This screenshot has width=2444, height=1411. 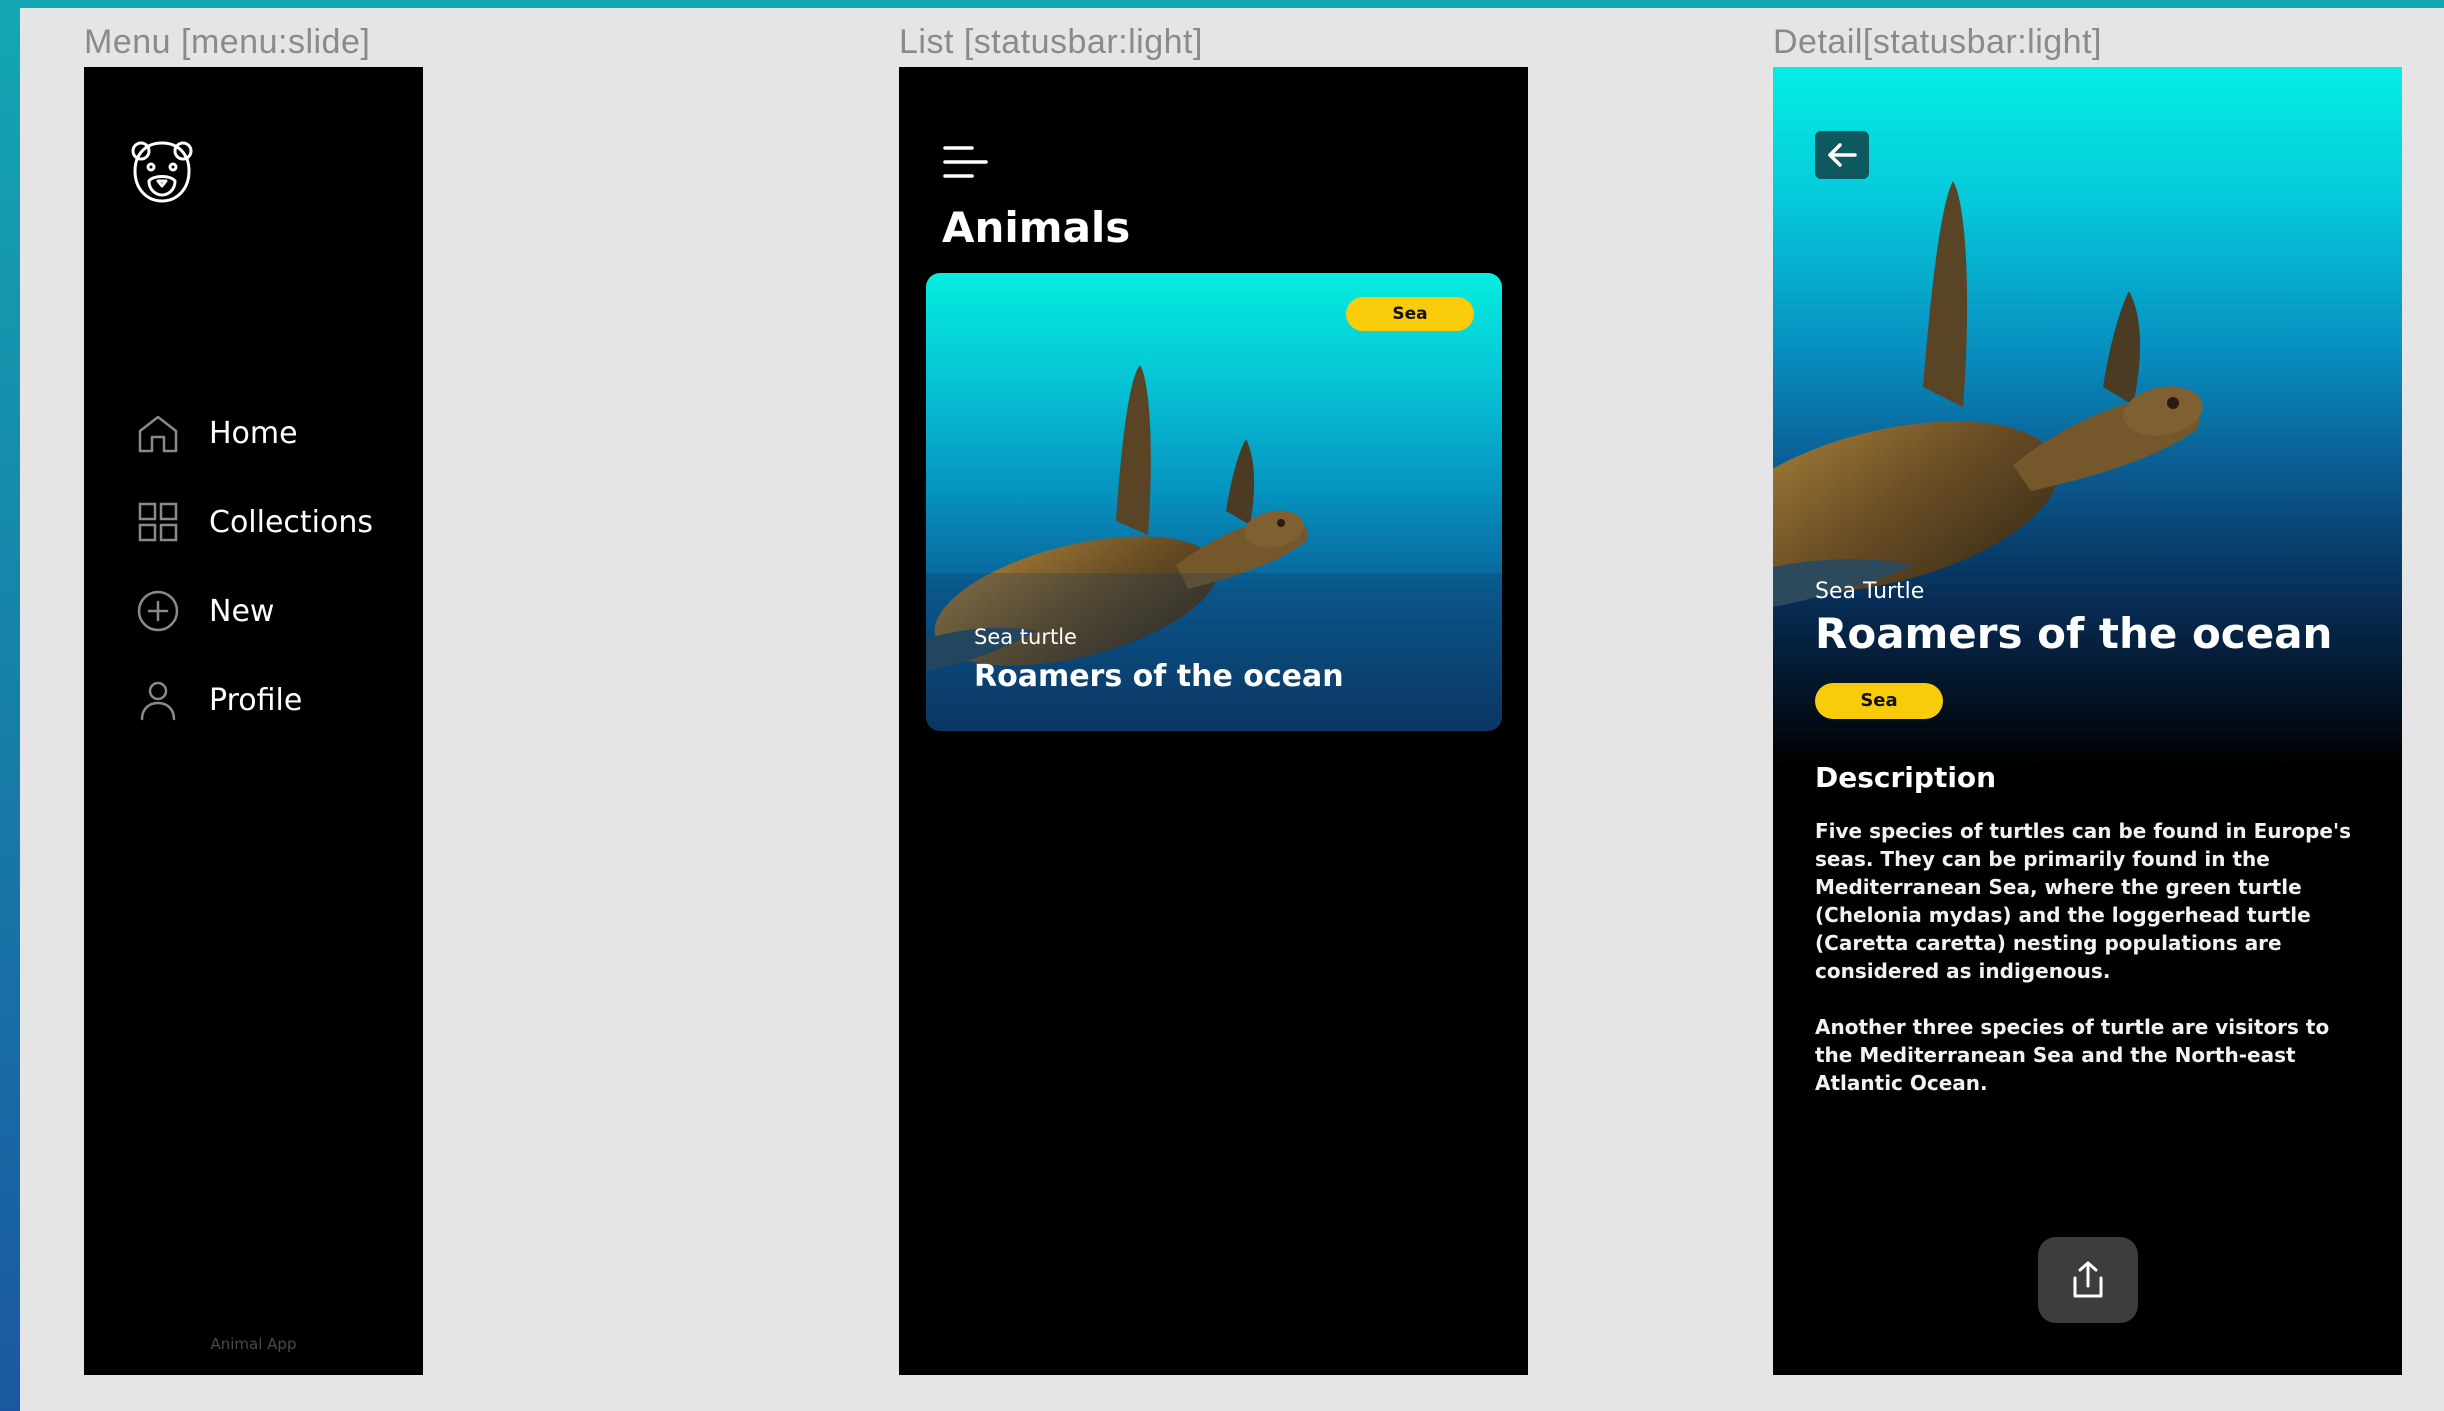 I want to click on frame-label-menu: Menu [menu:slide], so click(x=227, y=42).